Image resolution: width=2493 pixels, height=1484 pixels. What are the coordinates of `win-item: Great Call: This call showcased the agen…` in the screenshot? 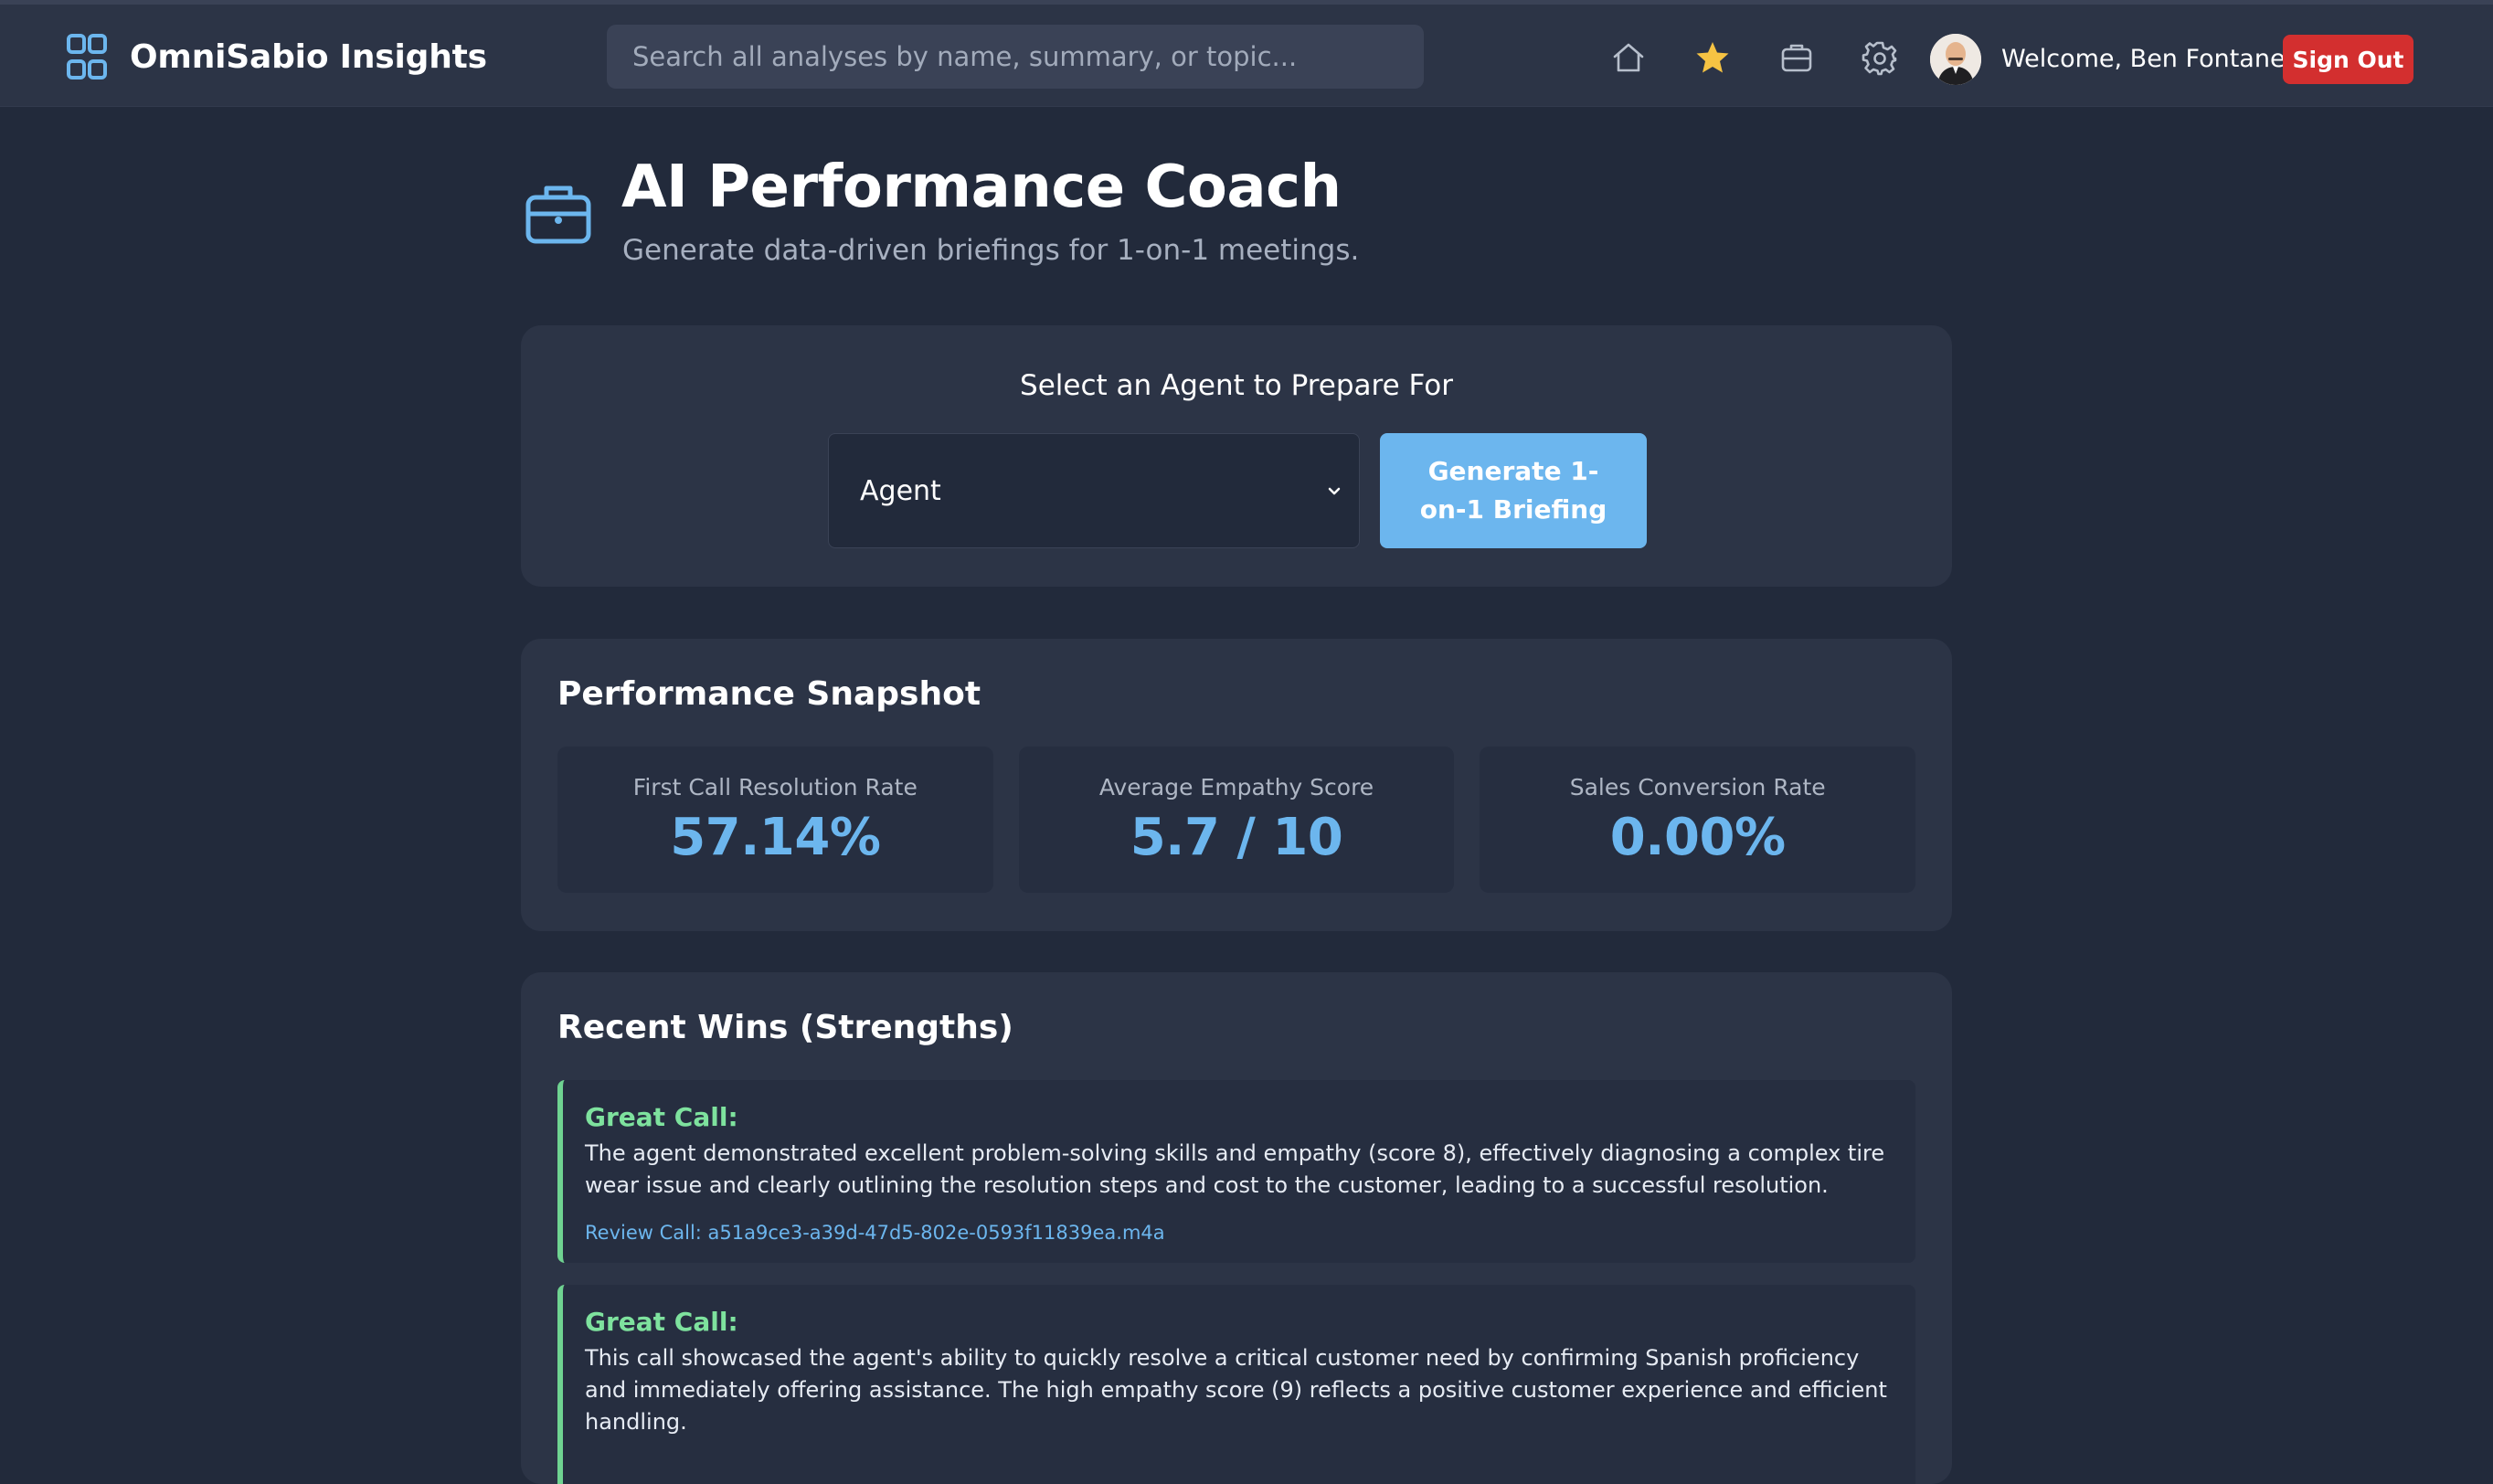 It's located at (1236, 1384).